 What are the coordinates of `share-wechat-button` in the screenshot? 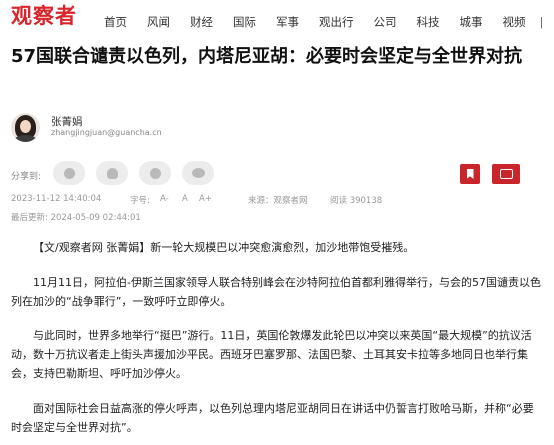 It's located at (198, 173).